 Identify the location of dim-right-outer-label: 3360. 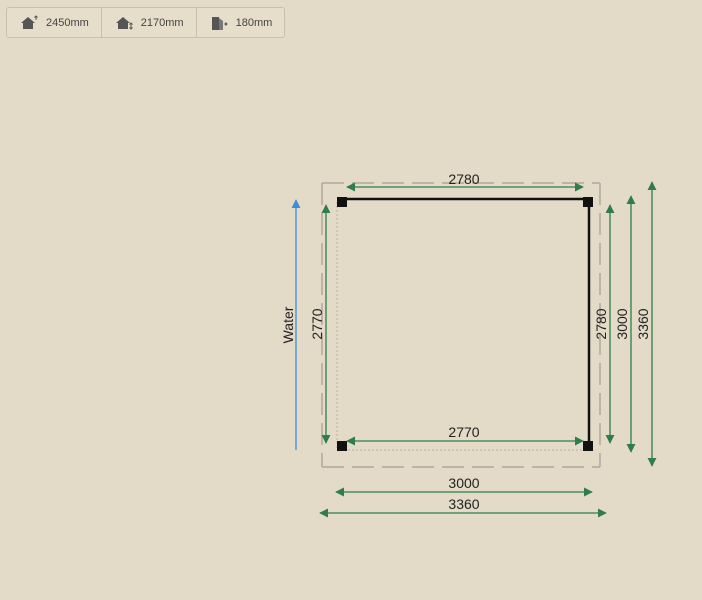
(643, 323).